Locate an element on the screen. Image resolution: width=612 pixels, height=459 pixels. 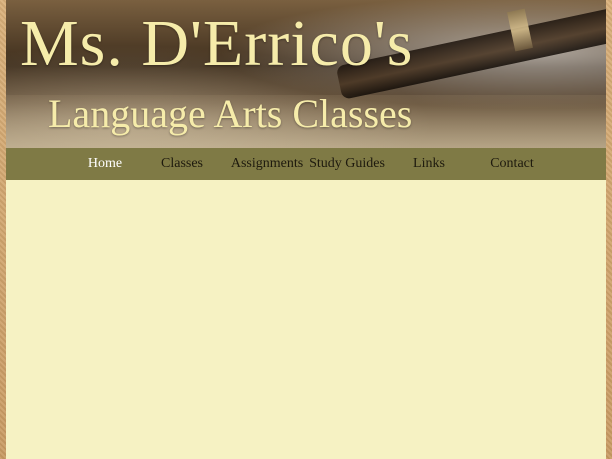
nav-item-assignments: Assignments is located at coordinates (267, 164).